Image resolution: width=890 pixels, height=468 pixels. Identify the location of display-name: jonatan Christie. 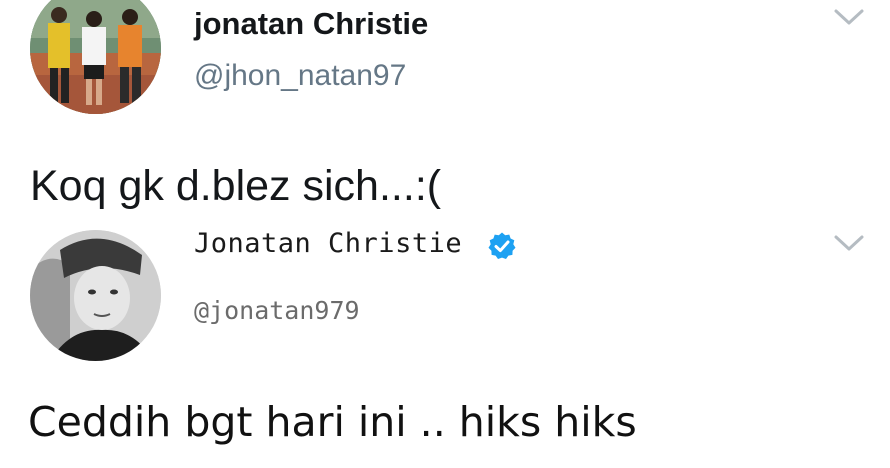
(311, 24).